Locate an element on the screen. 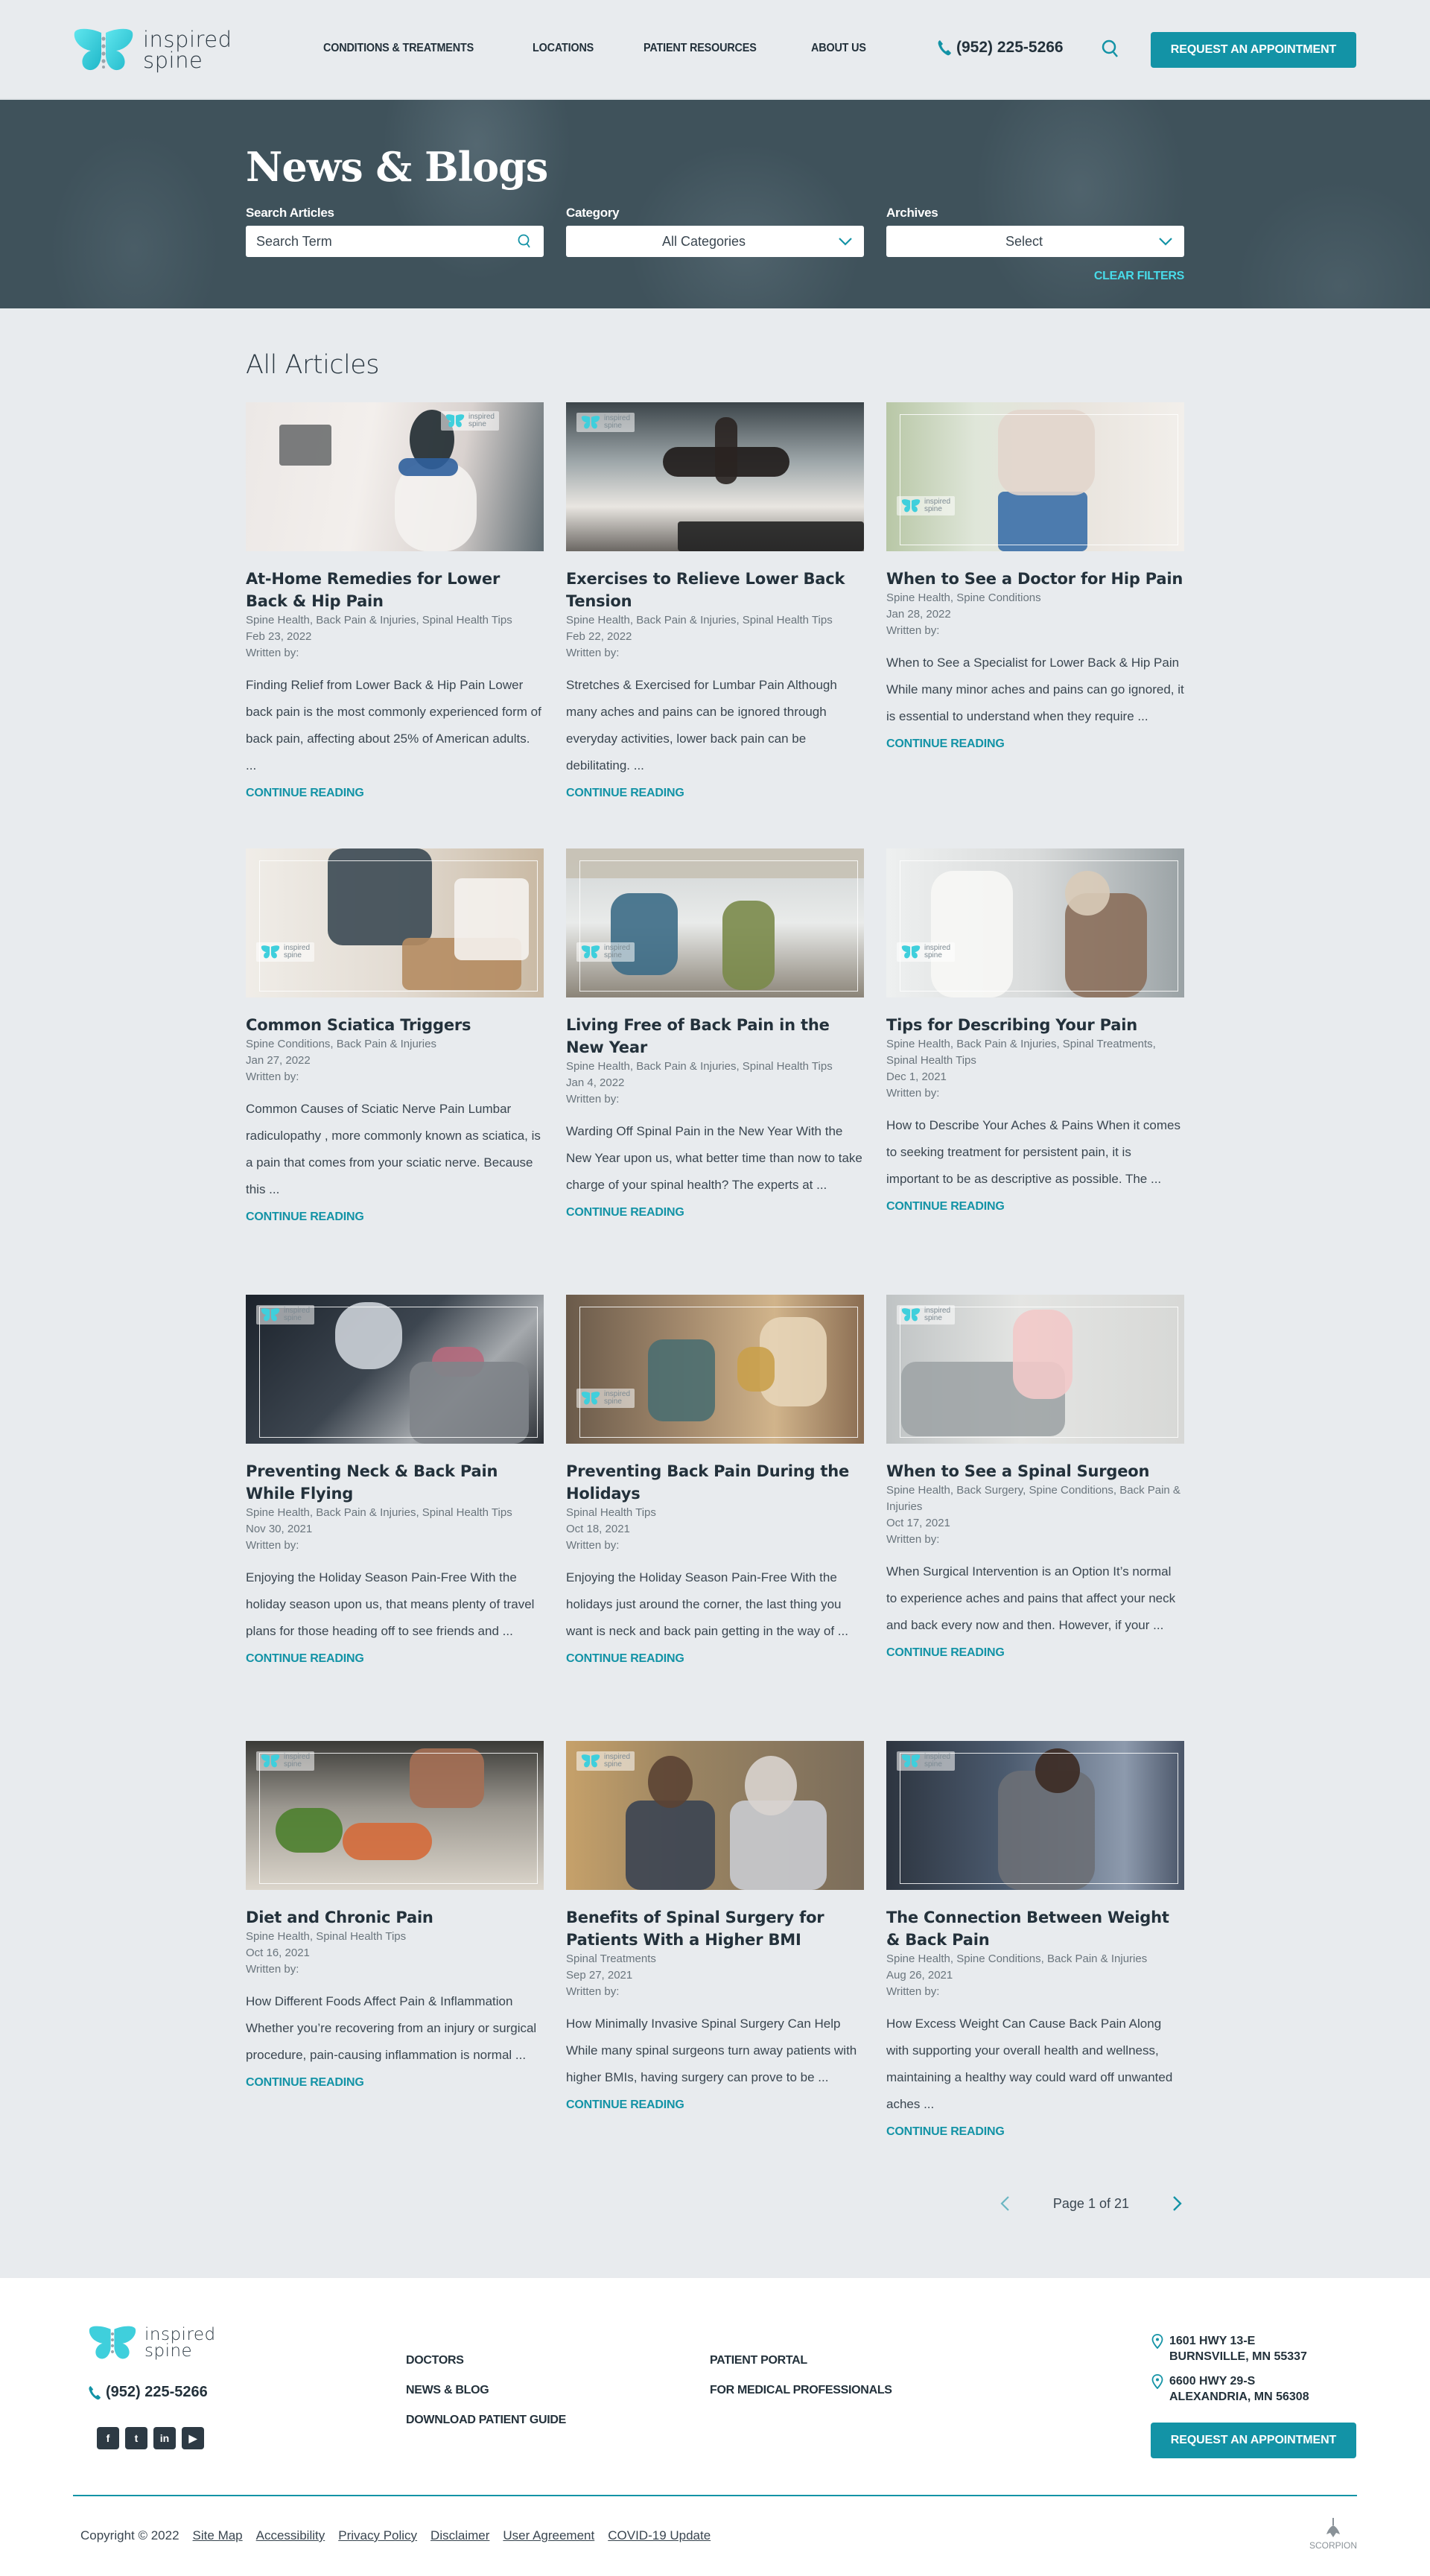  site-logo: inspired spine is located at coordinates (152, 50).